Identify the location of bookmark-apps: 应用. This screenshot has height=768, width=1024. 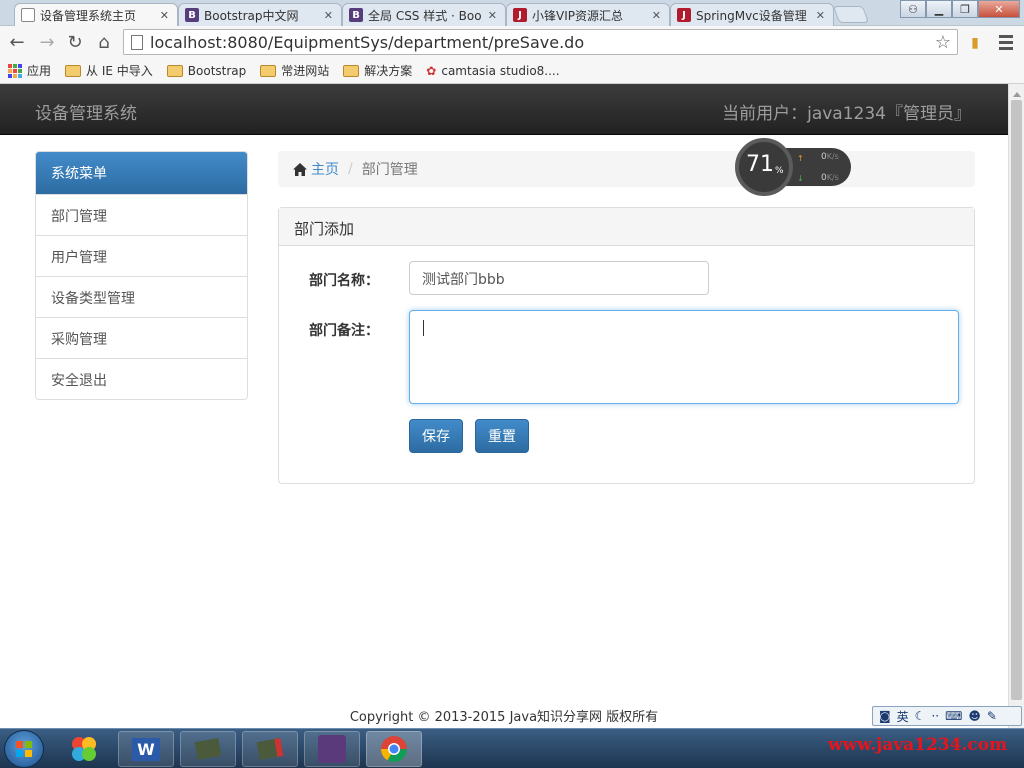
(25, 70).